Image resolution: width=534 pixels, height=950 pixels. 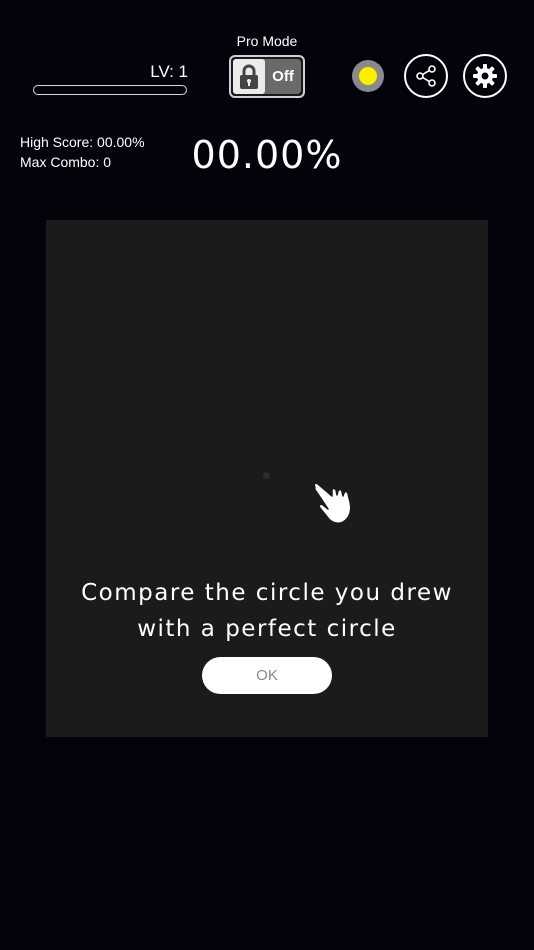 I want to click on ok-button: OK, so click(x=267, y=675).